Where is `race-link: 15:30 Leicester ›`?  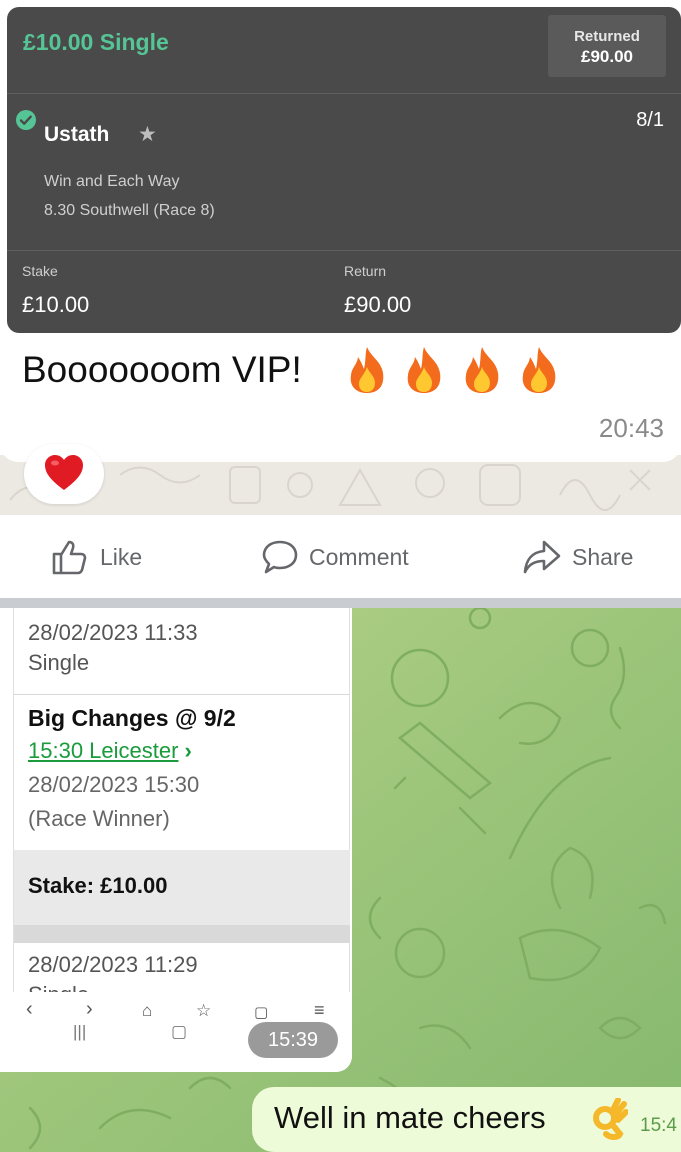
race-link: 15:30 Leicester › is located at coordinates (110, 751).